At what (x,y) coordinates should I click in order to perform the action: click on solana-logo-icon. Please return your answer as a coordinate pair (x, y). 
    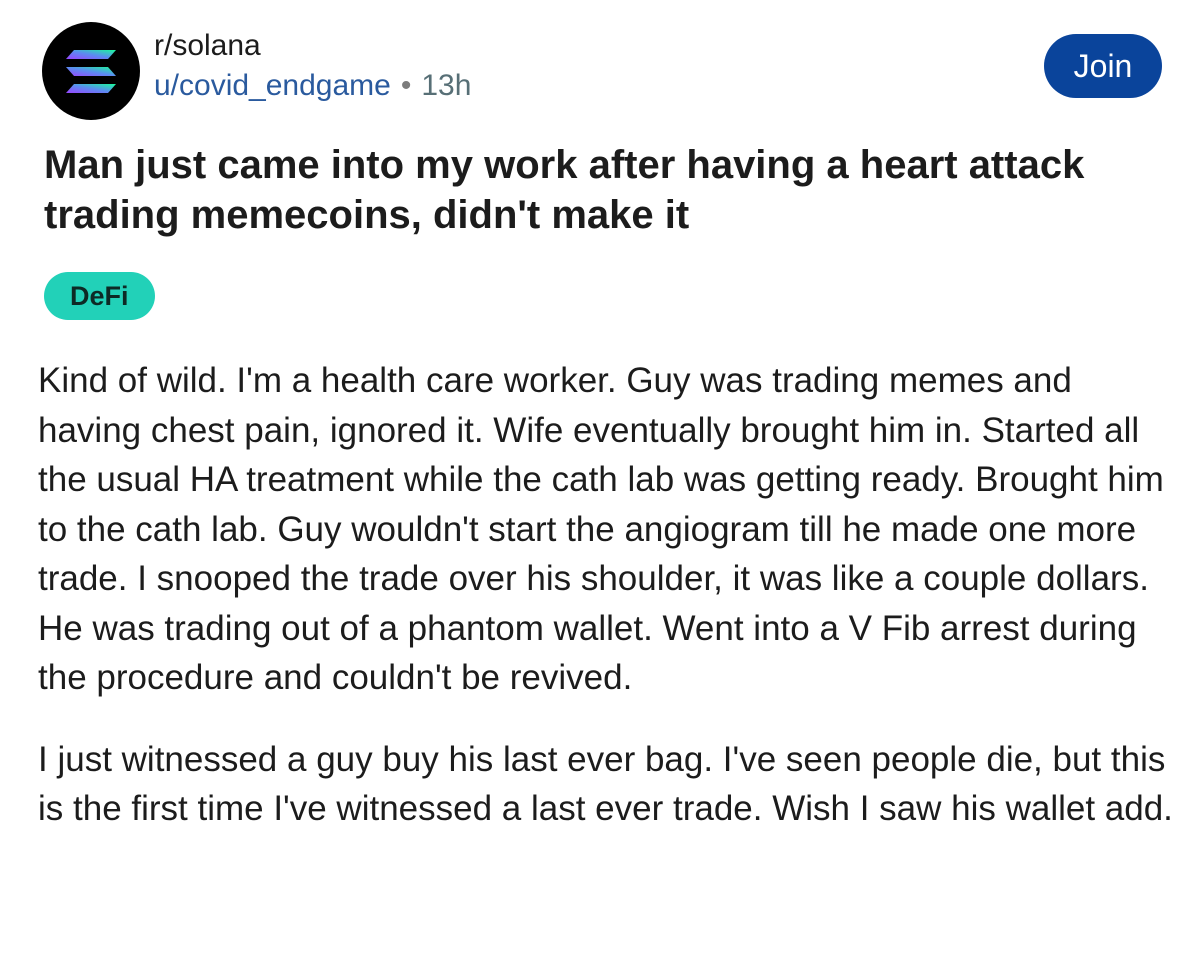
    Looking at the image, I should click on (91, 71).